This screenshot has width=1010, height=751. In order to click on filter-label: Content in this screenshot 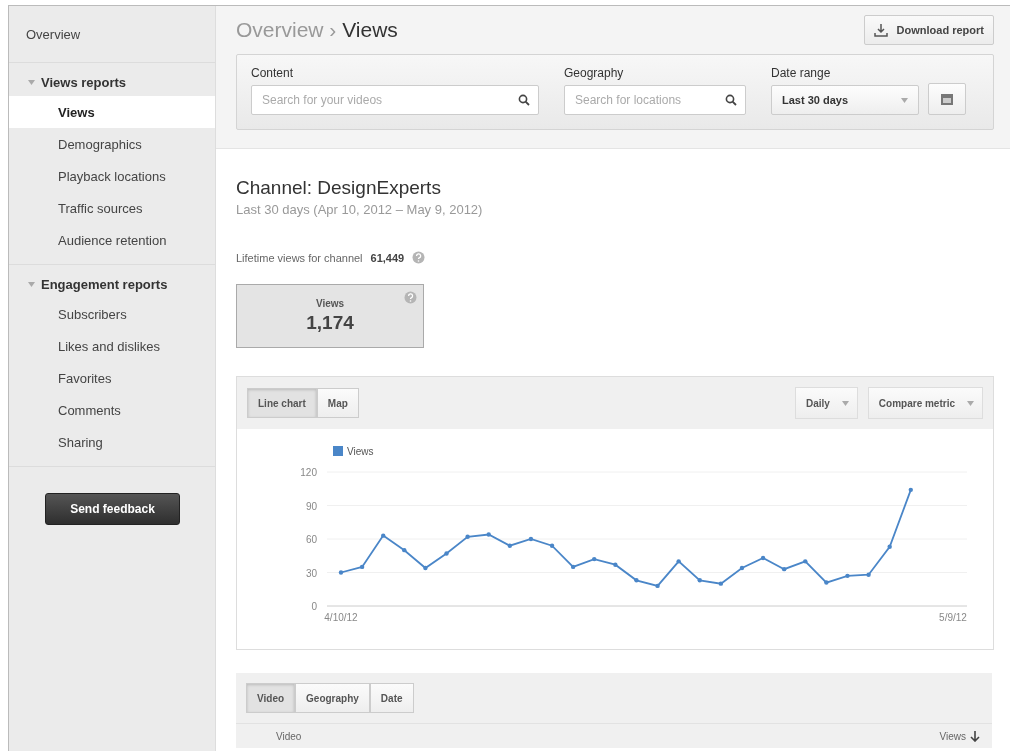, I will do `click(273, 73)`.